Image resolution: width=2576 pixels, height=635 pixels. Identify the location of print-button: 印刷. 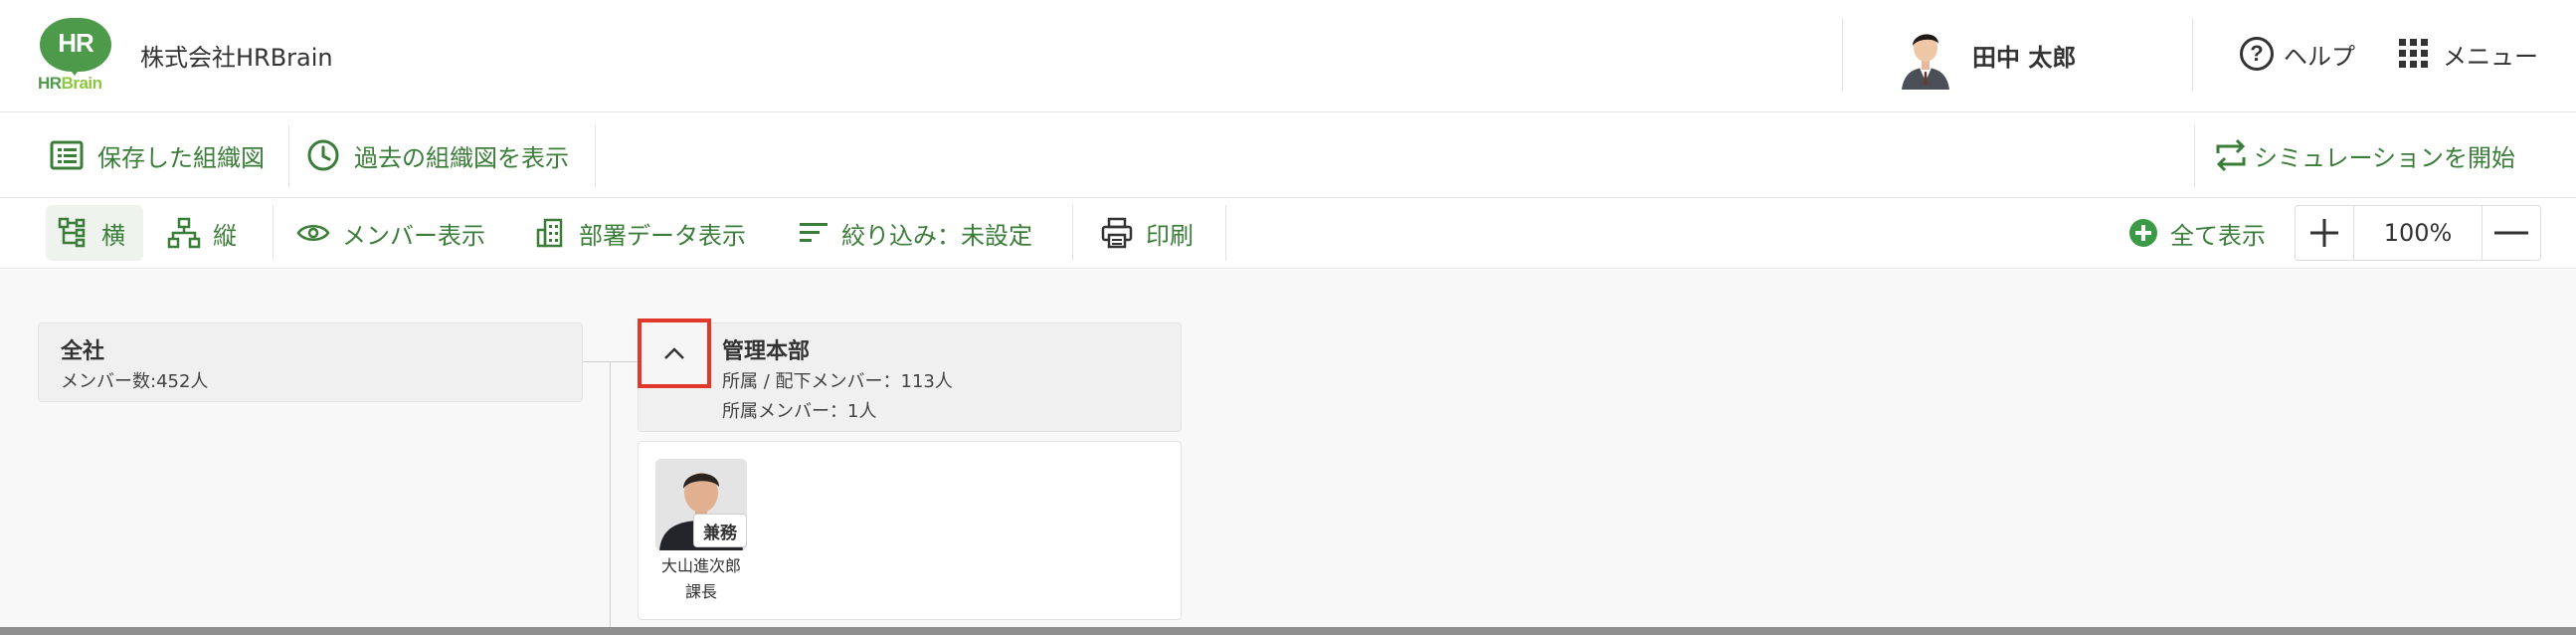
(1147, 233).